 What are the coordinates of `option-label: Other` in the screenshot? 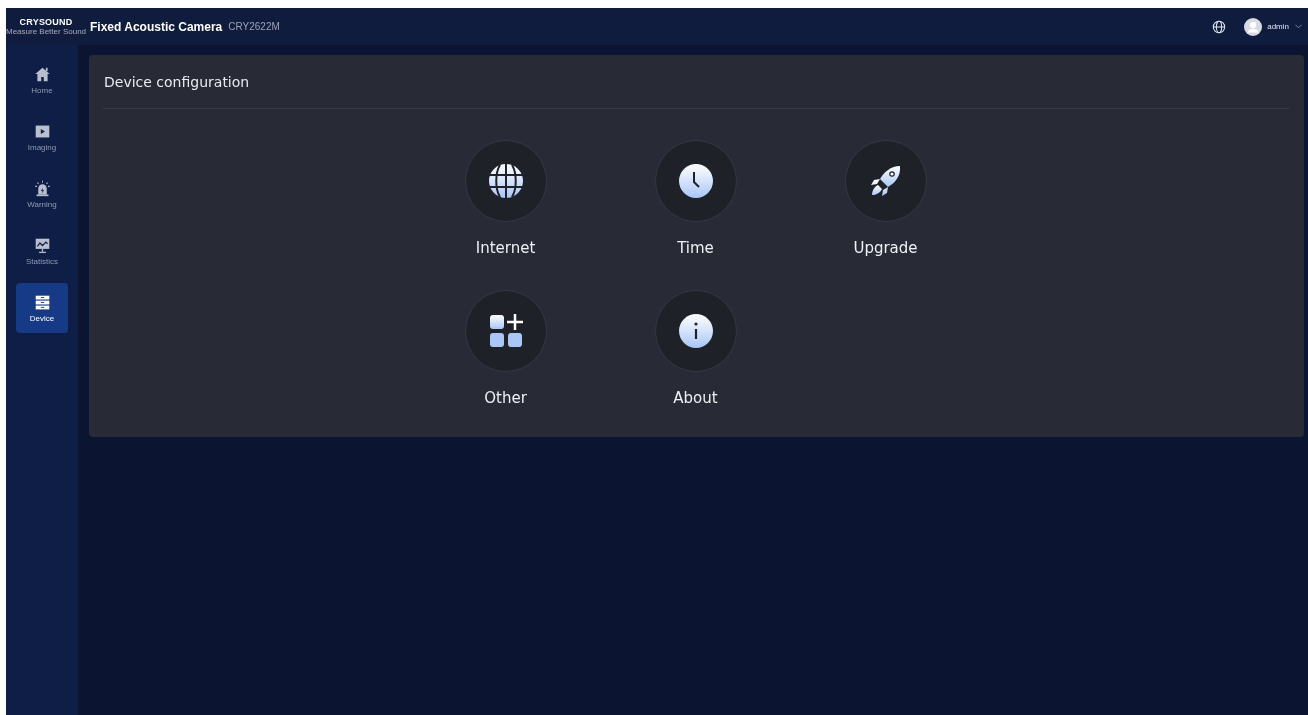 It's located at (505, 398).